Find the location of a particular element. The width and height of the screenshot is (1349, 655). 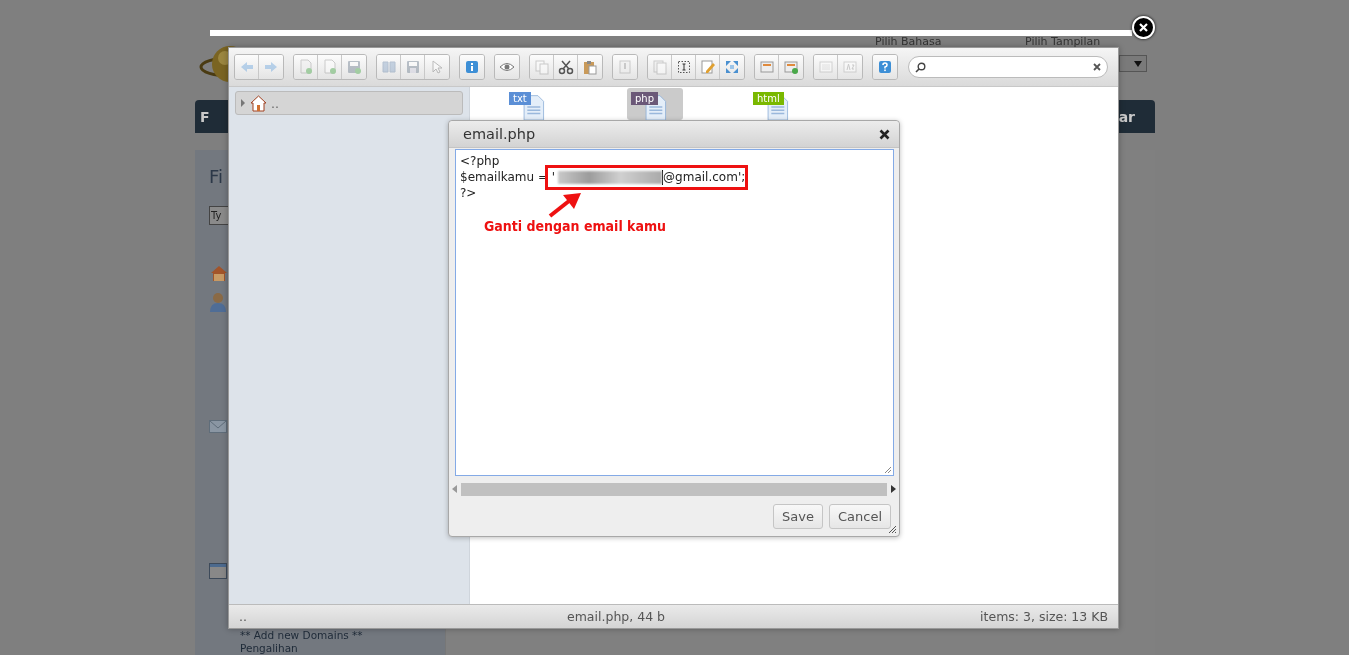

expand-button is located at coordinates (732, 67).